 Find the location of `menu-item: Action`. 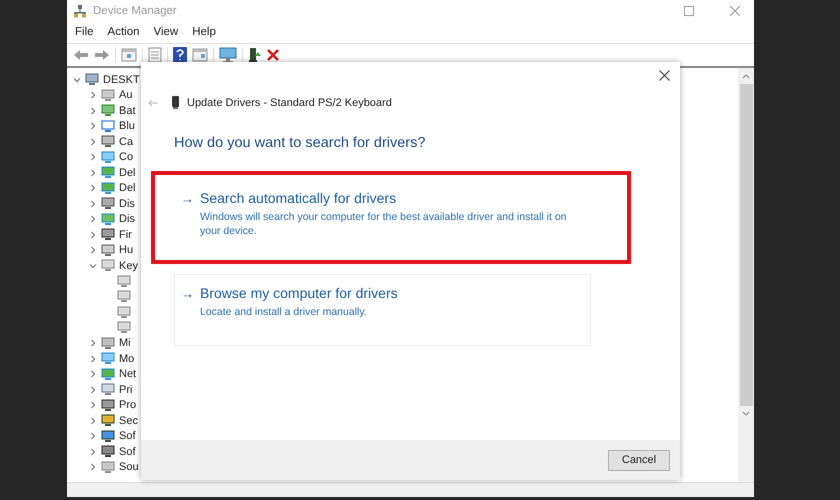

menu-item: Action is located at coordinates (124, 32).